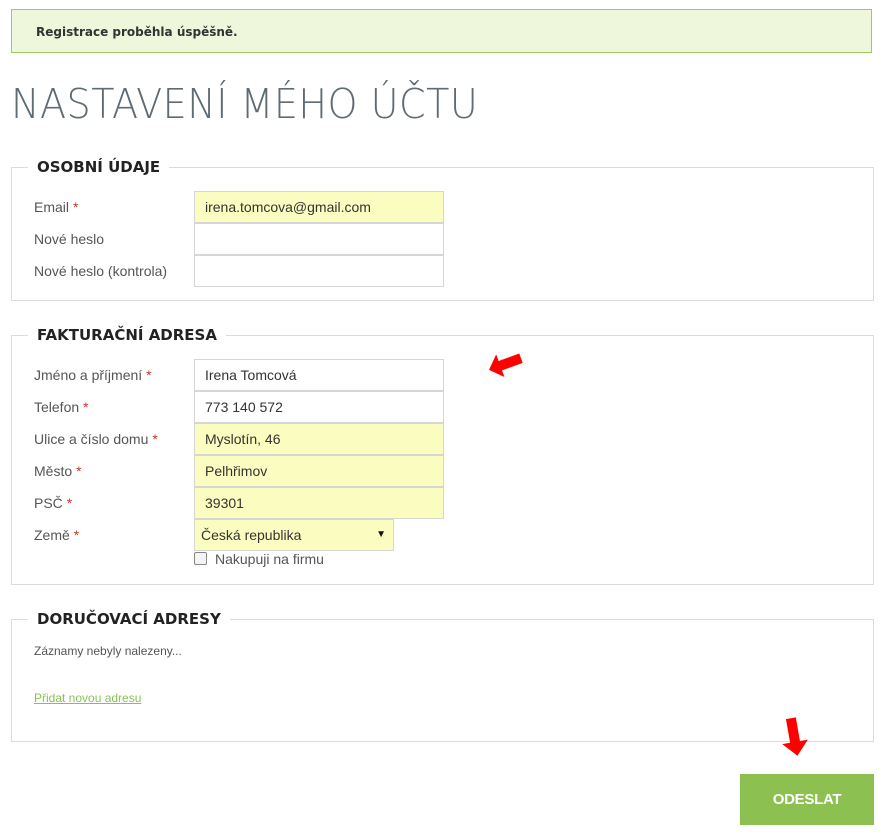 The image size is (894, 838). I want to click on name-field, so click(319, 375).